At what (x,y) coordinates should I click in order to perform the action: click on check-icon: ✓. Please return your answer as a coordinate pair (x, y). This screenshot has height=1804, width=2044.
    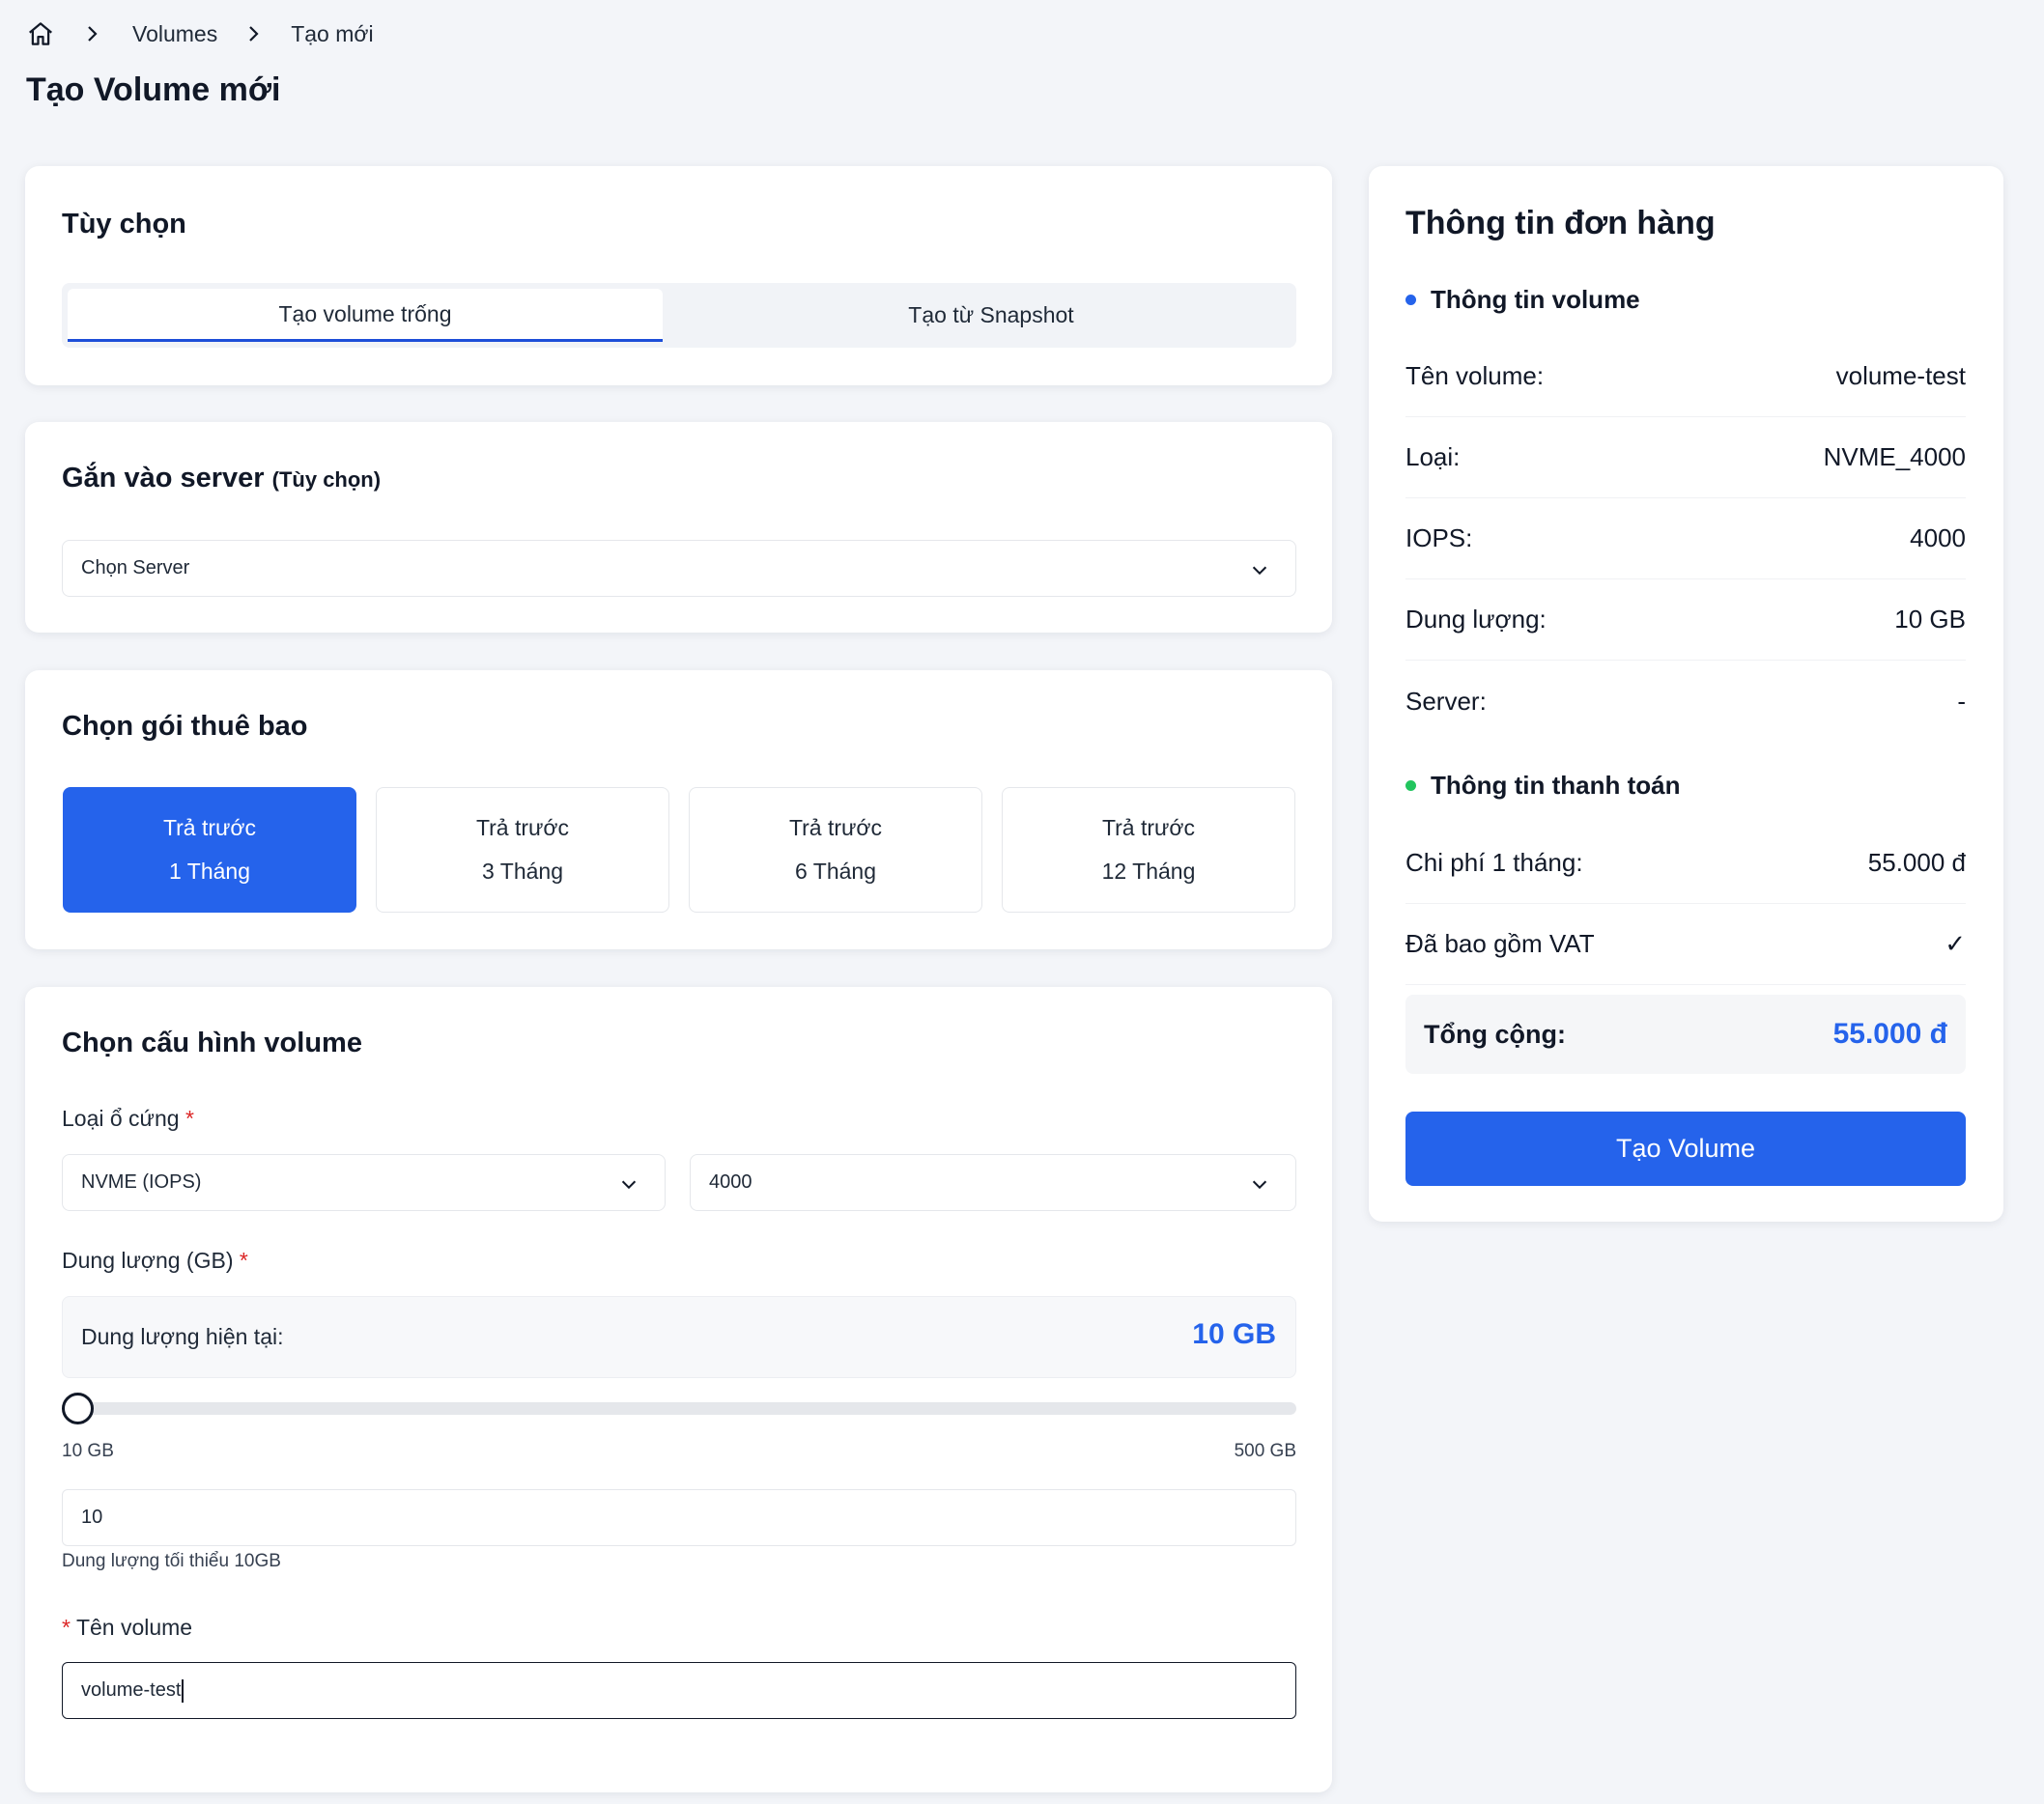
    Looking at the image, I should click on (1956, 943).